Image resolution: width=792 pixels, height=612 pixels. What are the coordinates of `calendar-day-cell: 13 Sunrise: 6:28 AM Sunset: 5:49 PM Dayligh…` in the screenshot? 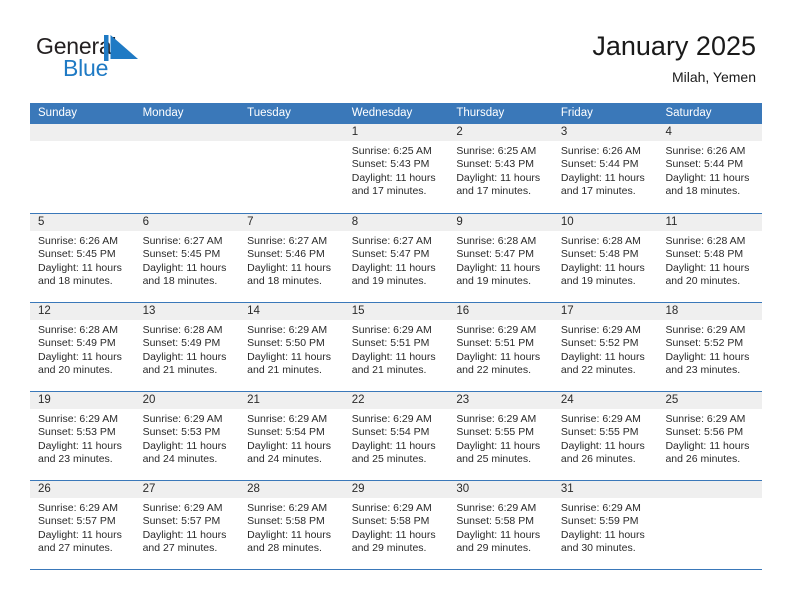 It's located at (187, 347).